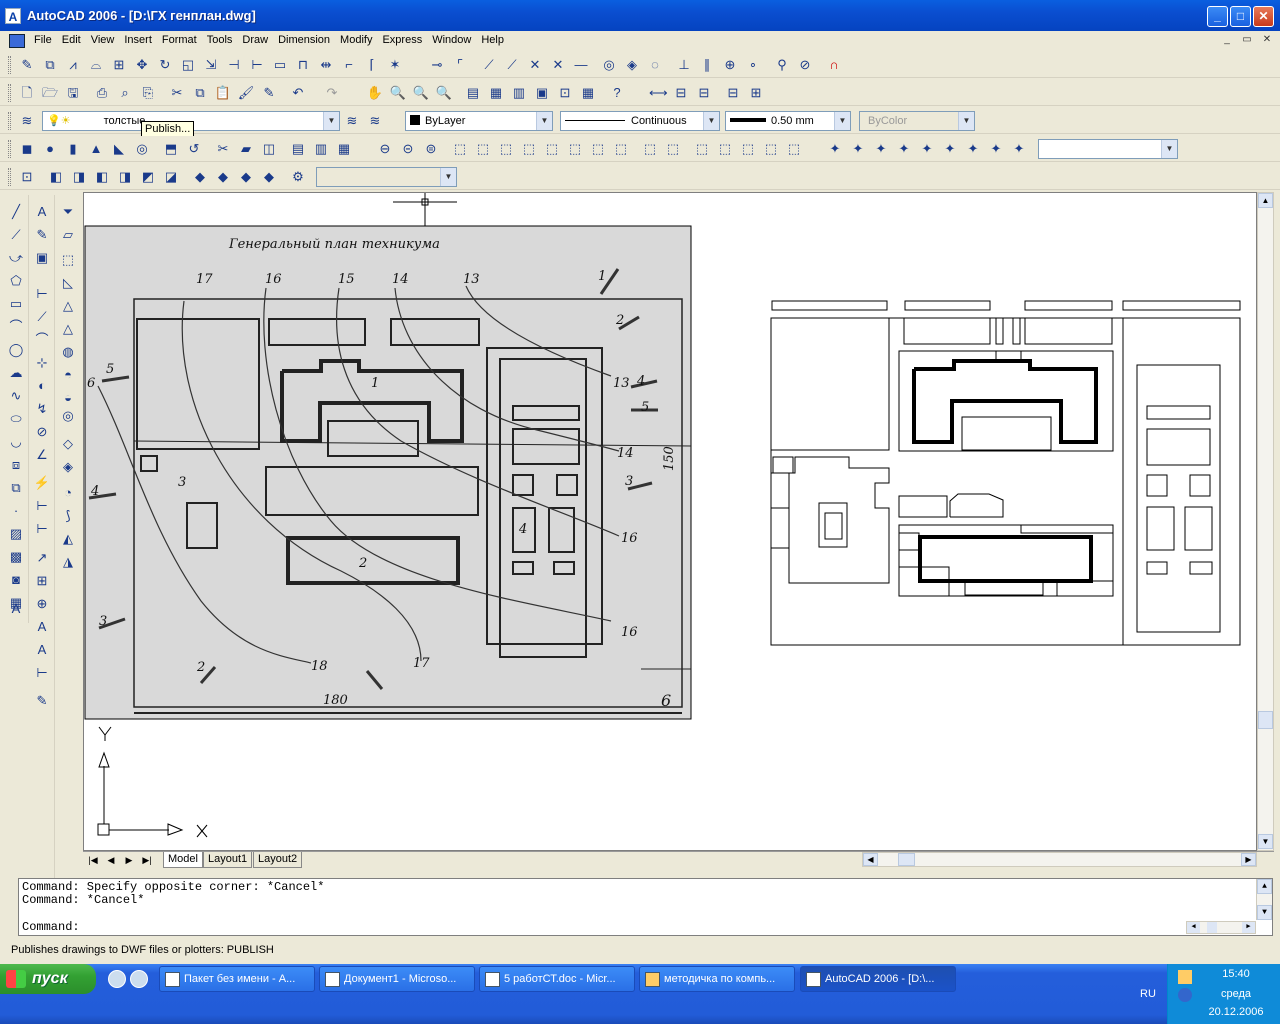 The width and height of the screenshot is (1280, 1024). Describe the element at coordinates (211, 65) in the screenshot. I see `stretch-icon: ⇲` at that location.